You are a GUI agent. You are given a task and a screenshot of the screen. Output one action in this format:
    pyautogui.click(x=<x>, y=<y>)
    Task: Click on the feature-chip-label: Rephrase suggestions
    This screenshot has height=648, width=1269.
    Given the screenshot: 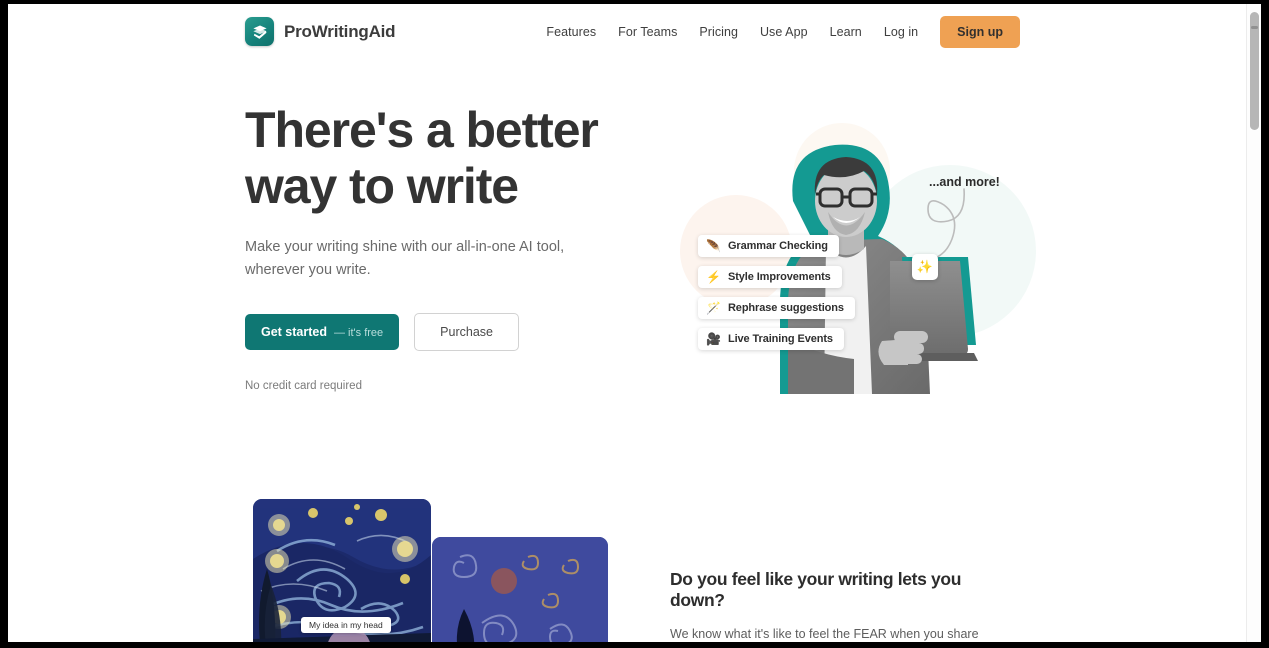 What is the action you would take?
    pyautogui.click(x=785, y=308)
    